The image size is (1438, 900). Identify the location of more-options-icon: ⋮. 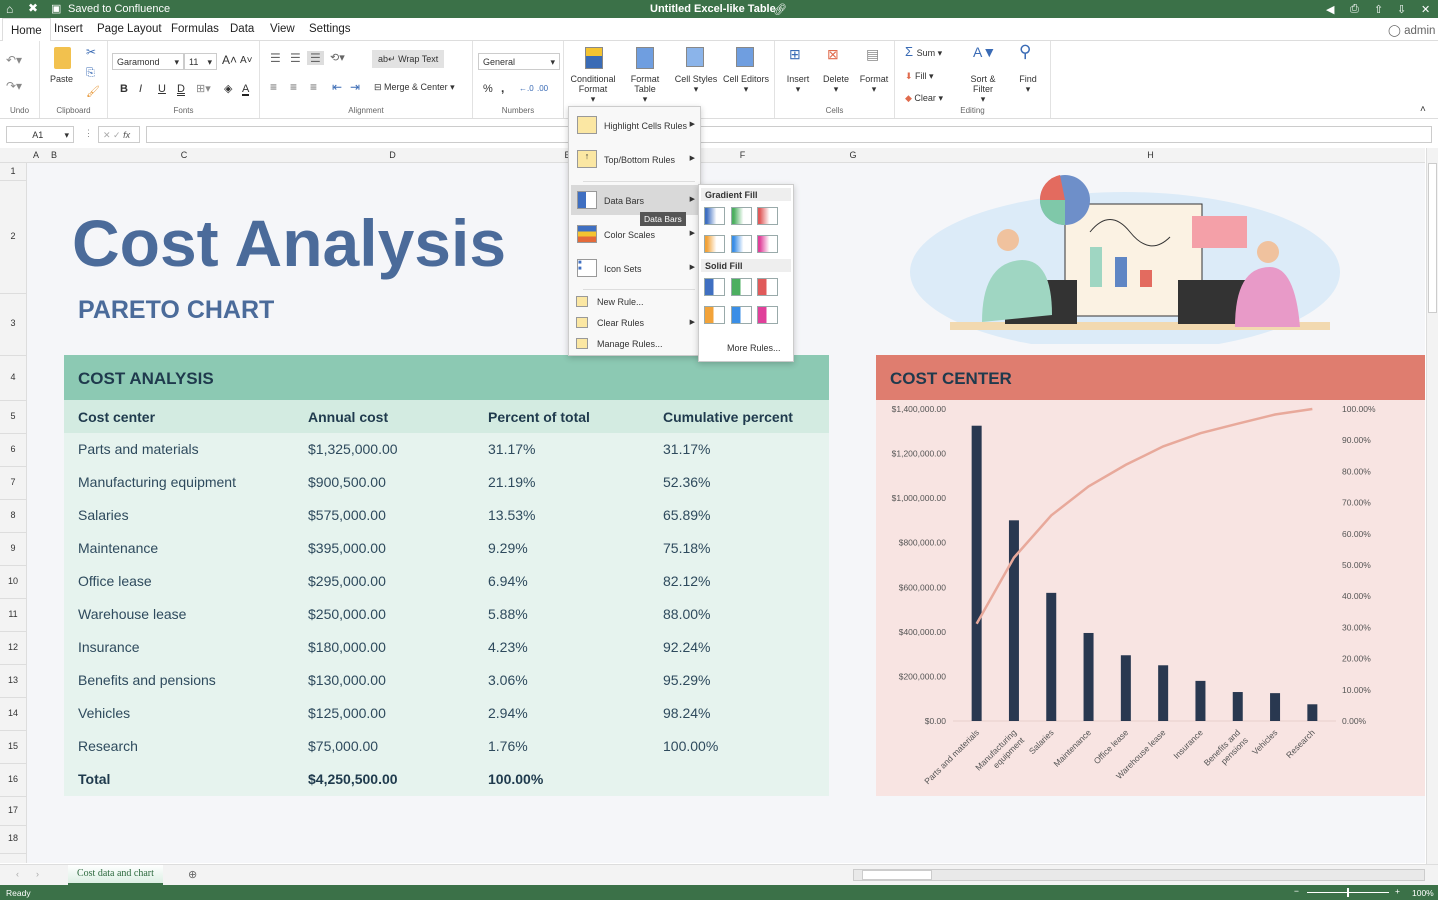
(88, 133).